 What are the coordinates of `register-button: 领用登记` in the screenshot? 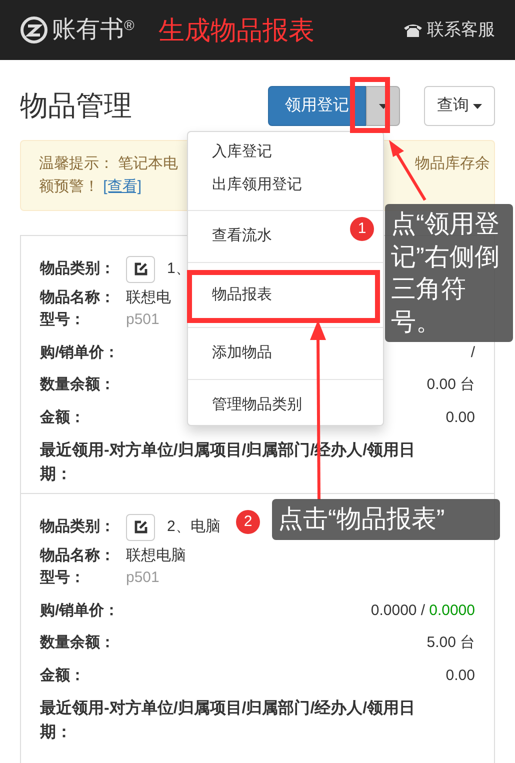 It's located at (317, 106).